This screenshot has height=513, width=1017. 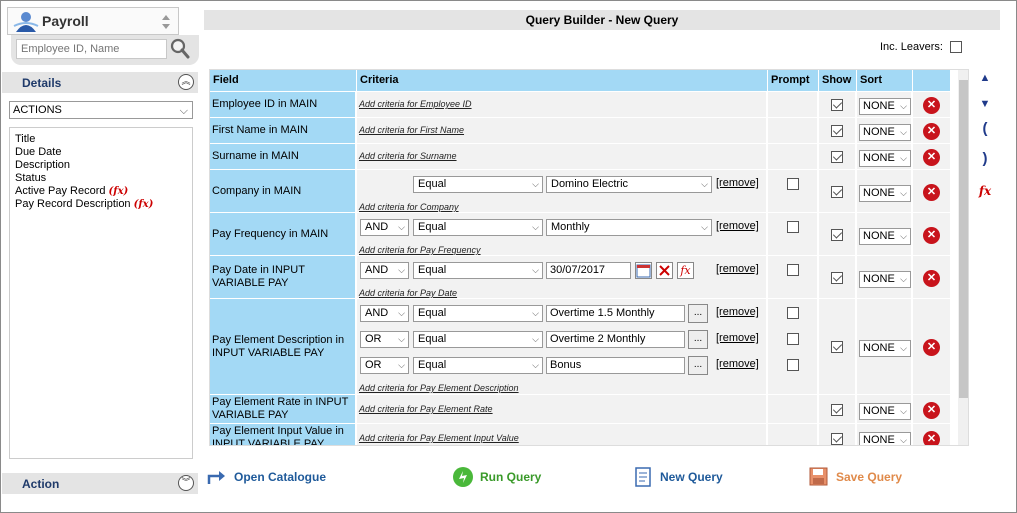 I want to click on add-criteria-link: Add criteria for Pay Element Description, so click(x=439, y=388).